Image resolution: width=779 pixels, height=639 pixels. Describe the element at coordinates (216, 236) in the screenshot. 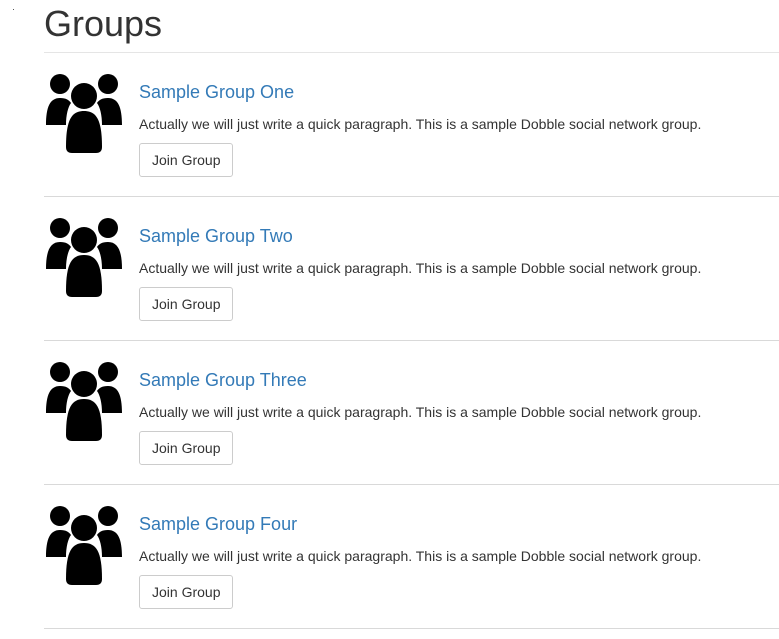

I see `group-name-link: Sample Group Two` at that location.